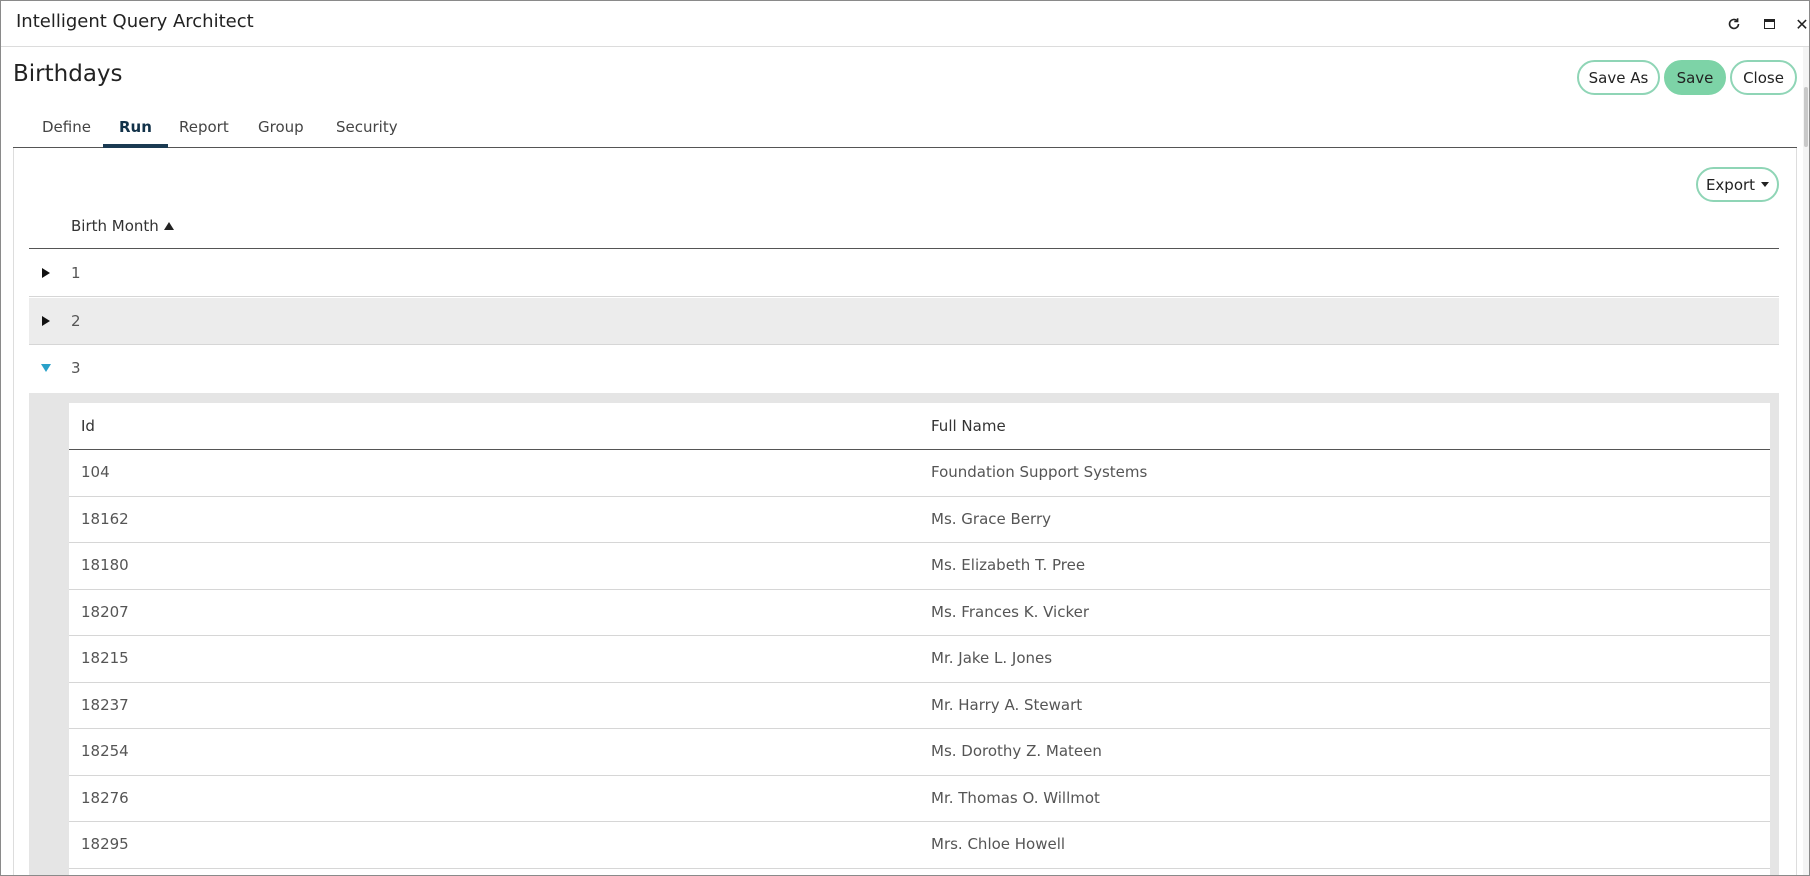  What do you see at coordinates (904, 368) in the screenshot?
I see `group-row: 3` at bounding box center [904, 368].